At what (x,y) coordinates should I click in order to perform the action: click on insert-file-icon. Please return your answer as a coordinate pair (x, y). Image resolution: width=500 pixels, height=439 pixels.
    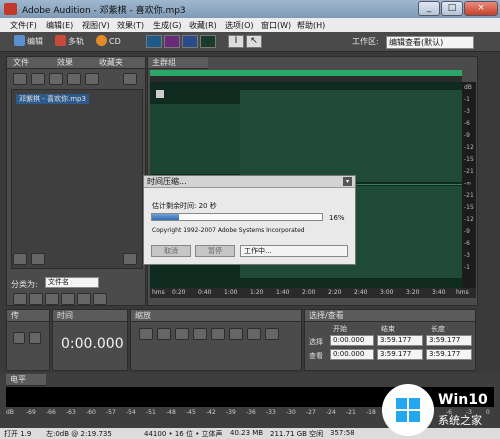
    Looking at the image, I should click on (74, 79).